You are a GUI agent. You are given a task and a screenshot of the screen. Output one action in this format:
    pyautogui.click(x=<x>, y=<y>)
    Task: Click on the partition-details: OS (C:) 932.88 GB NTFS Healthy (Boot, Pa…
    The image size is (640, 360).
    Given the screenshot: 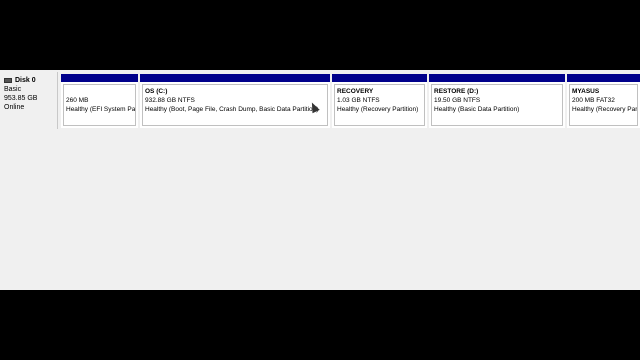 What is the action you would take?
    pyautogui.click(x=235, y=105)
    